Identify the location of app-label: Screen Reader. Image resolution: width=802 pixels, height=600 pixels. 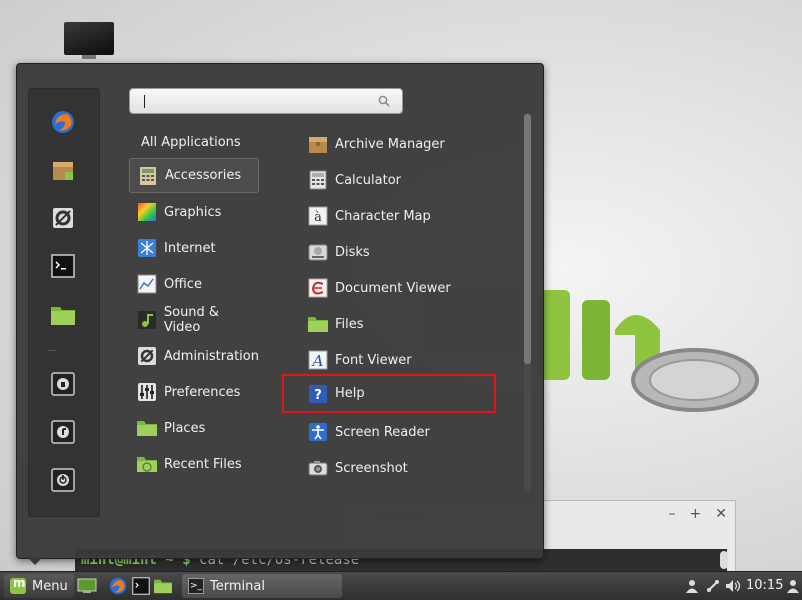
(382, 432).